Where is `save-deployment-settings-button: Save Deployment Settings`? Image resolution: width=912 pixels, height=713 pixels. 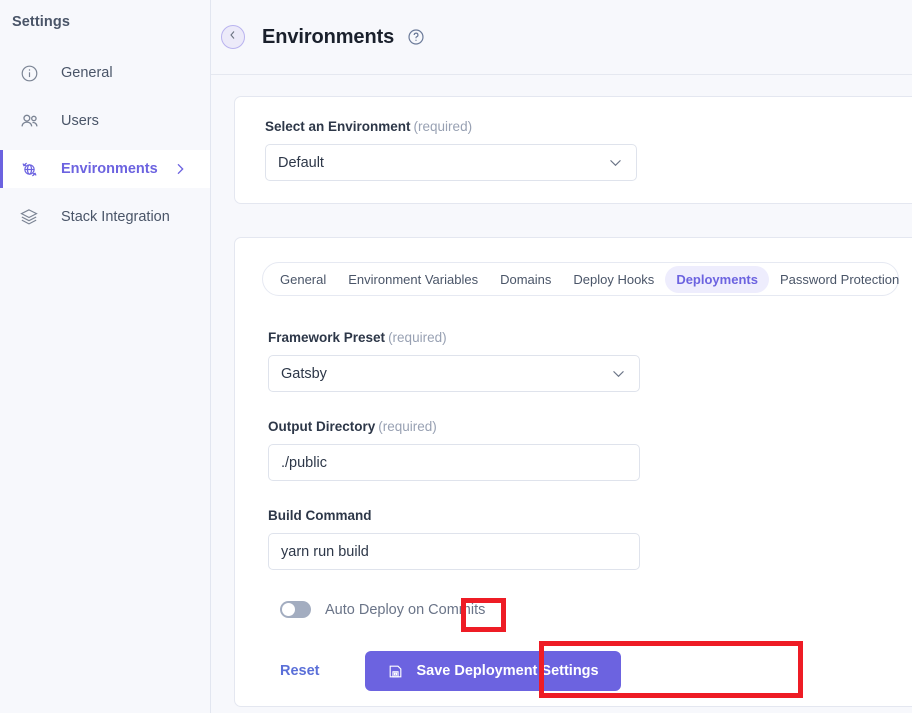
save-deployment-settings-button: Save Deployment Settings is located at coordinates (492, 671).